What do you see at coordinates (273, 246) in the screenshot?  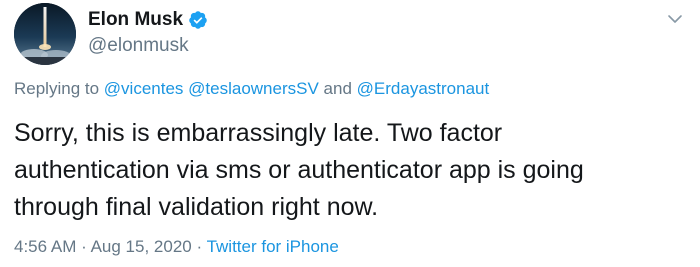 I see `tweet-source-link: Twitter for iPhone` at bounding box center [273, 246].